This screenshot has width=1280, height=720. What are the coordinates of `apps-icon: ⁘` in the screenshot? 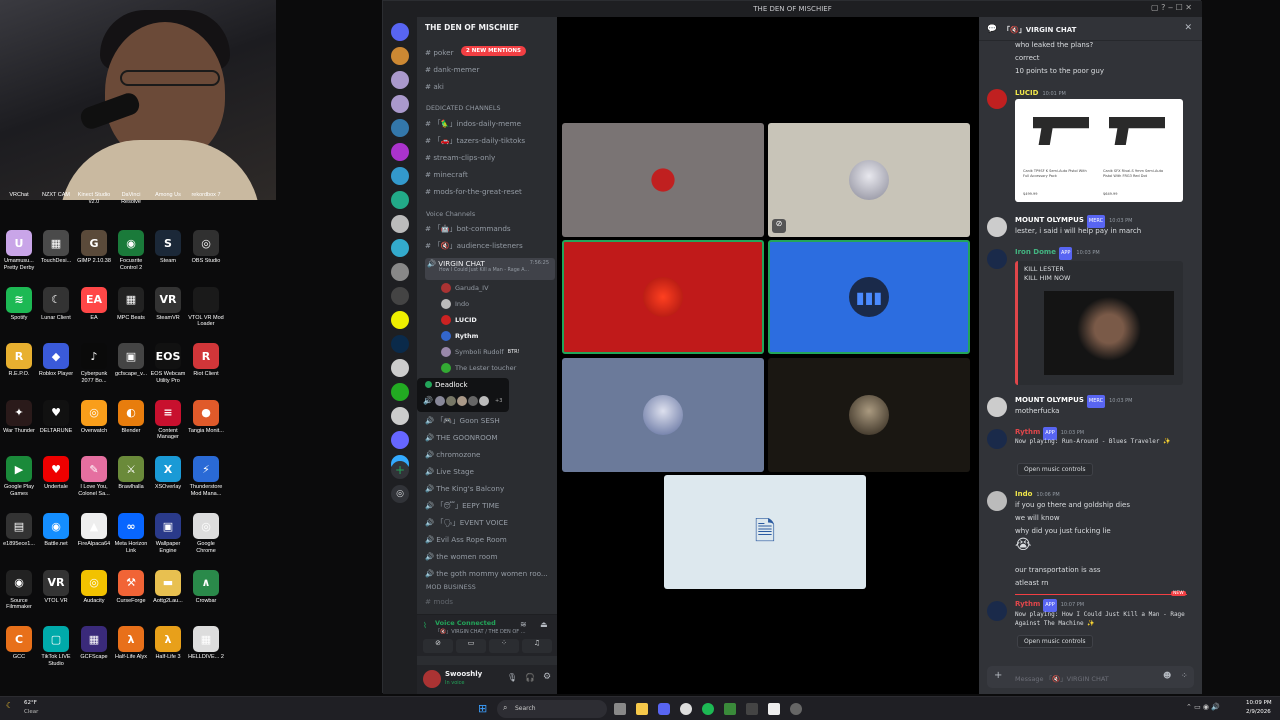 It's located at (1184, 675).